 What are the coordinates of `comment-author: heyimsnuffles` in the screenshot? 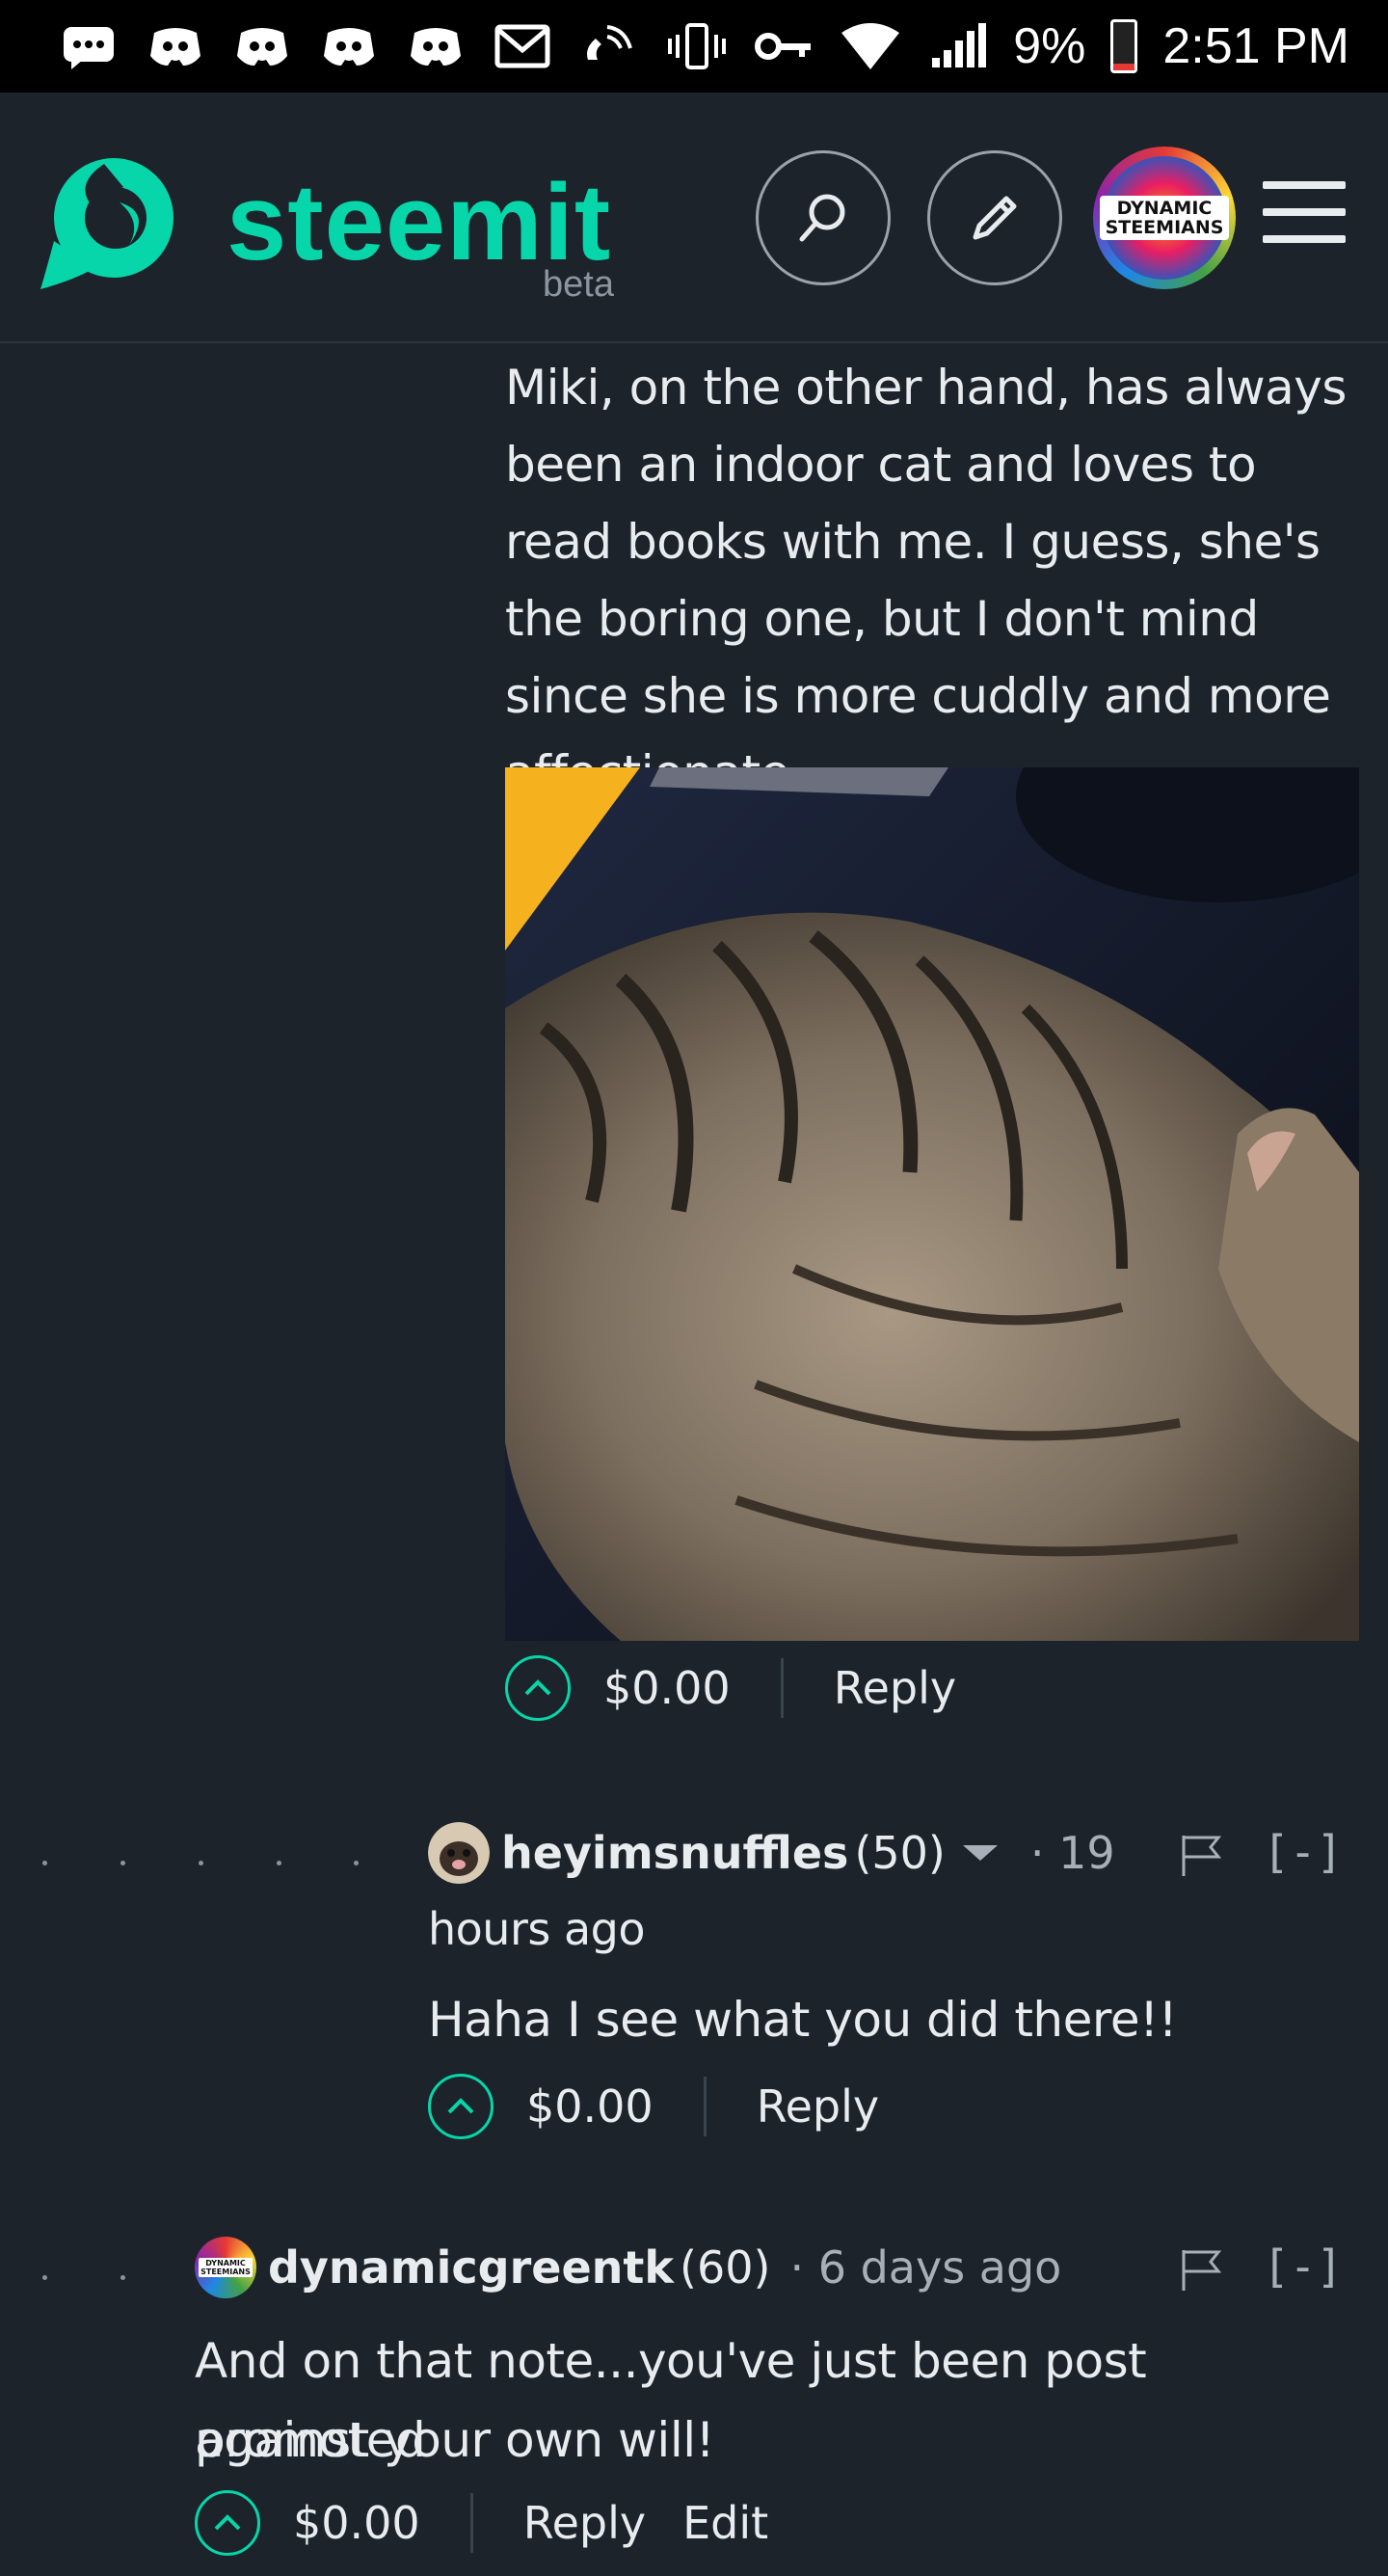 It's located at (674, 1853).